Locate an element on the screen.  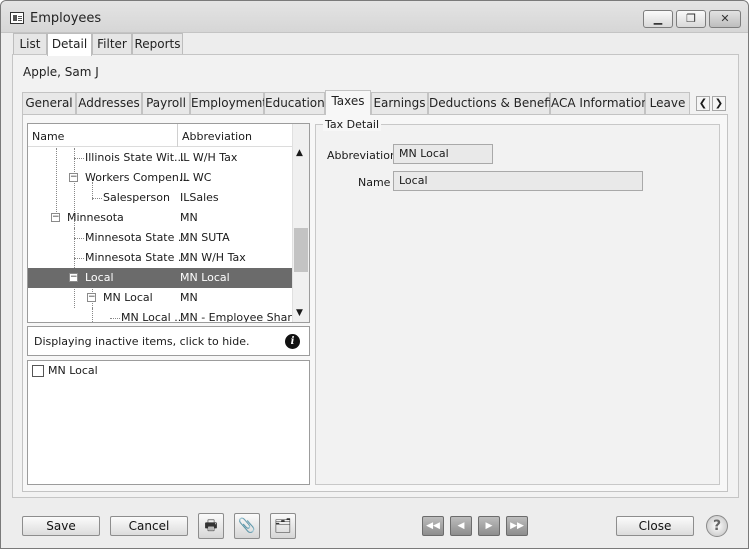
tab-earnings: Earnings is located at coordinates (399, 103).